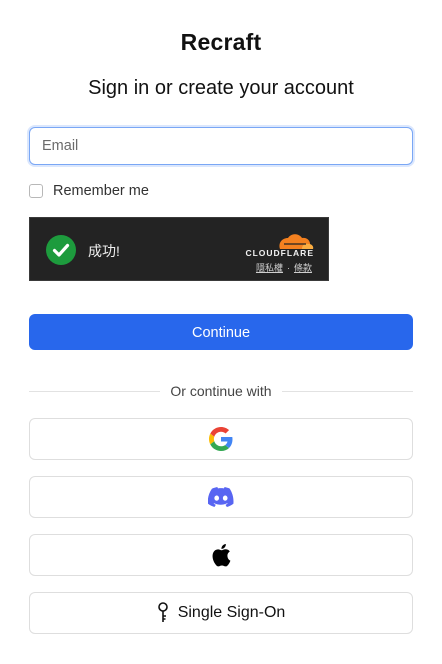 This screenshot has height=664, width=442. I want to click on app-title: Recraft, so click(221, 42).